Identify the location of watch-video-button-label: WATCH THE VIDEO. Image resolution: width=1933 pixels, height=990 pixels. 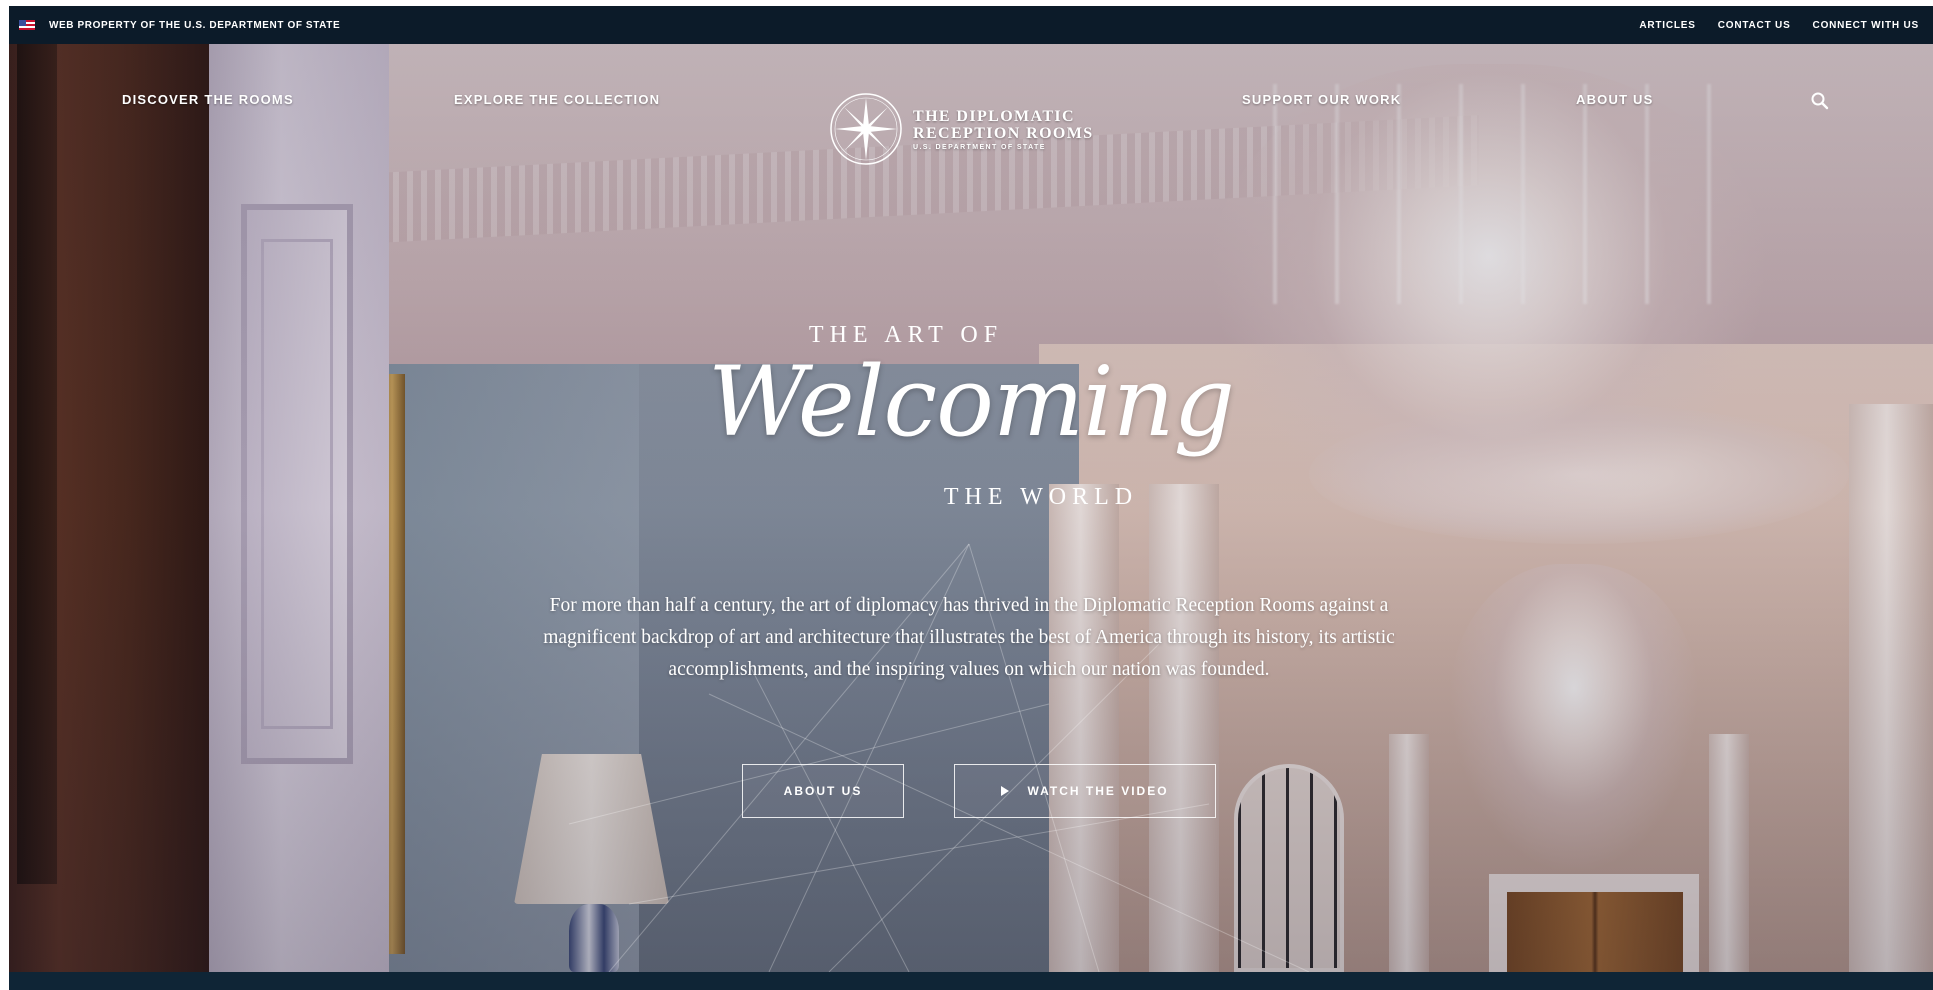
(1098, 791).